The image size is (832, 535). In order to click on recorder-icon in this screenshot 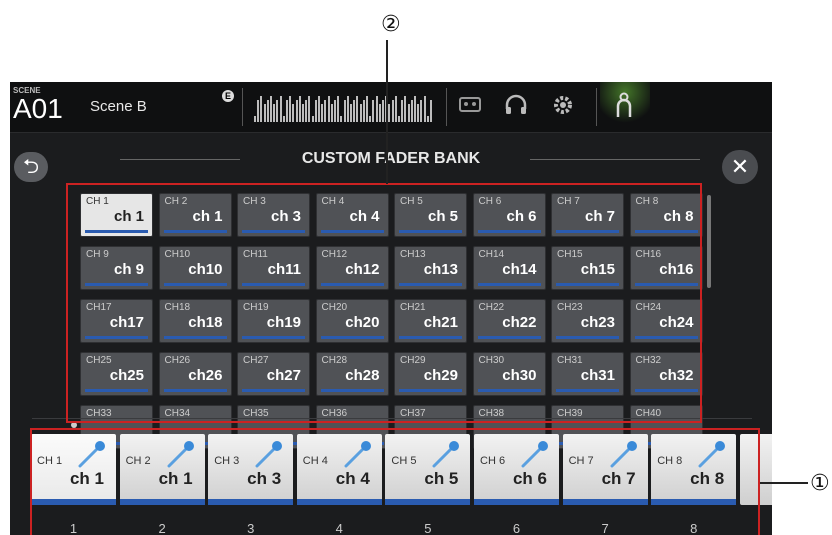, I will do `click(470, 104)`.